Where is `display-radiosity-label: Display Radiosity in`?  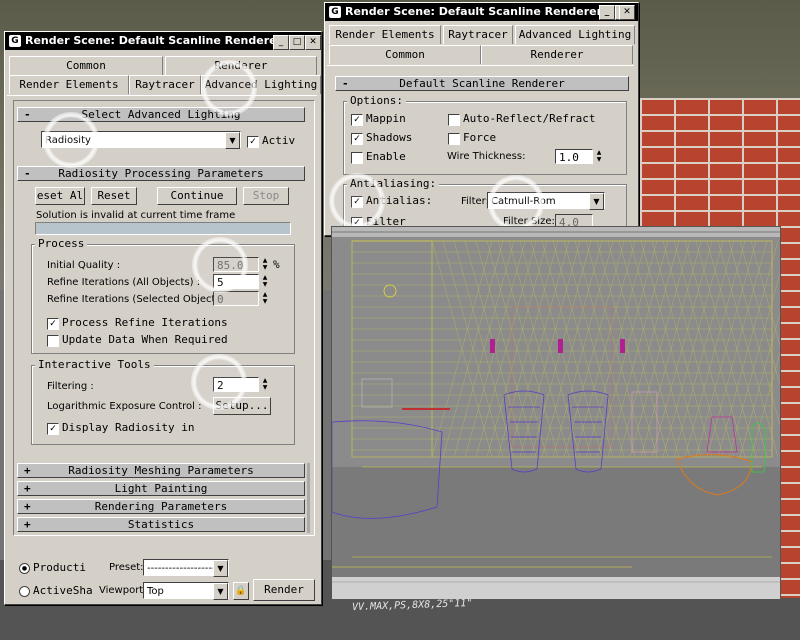
display-radiosity-label: Display Radiosity in is located at coordinates (128, 427).